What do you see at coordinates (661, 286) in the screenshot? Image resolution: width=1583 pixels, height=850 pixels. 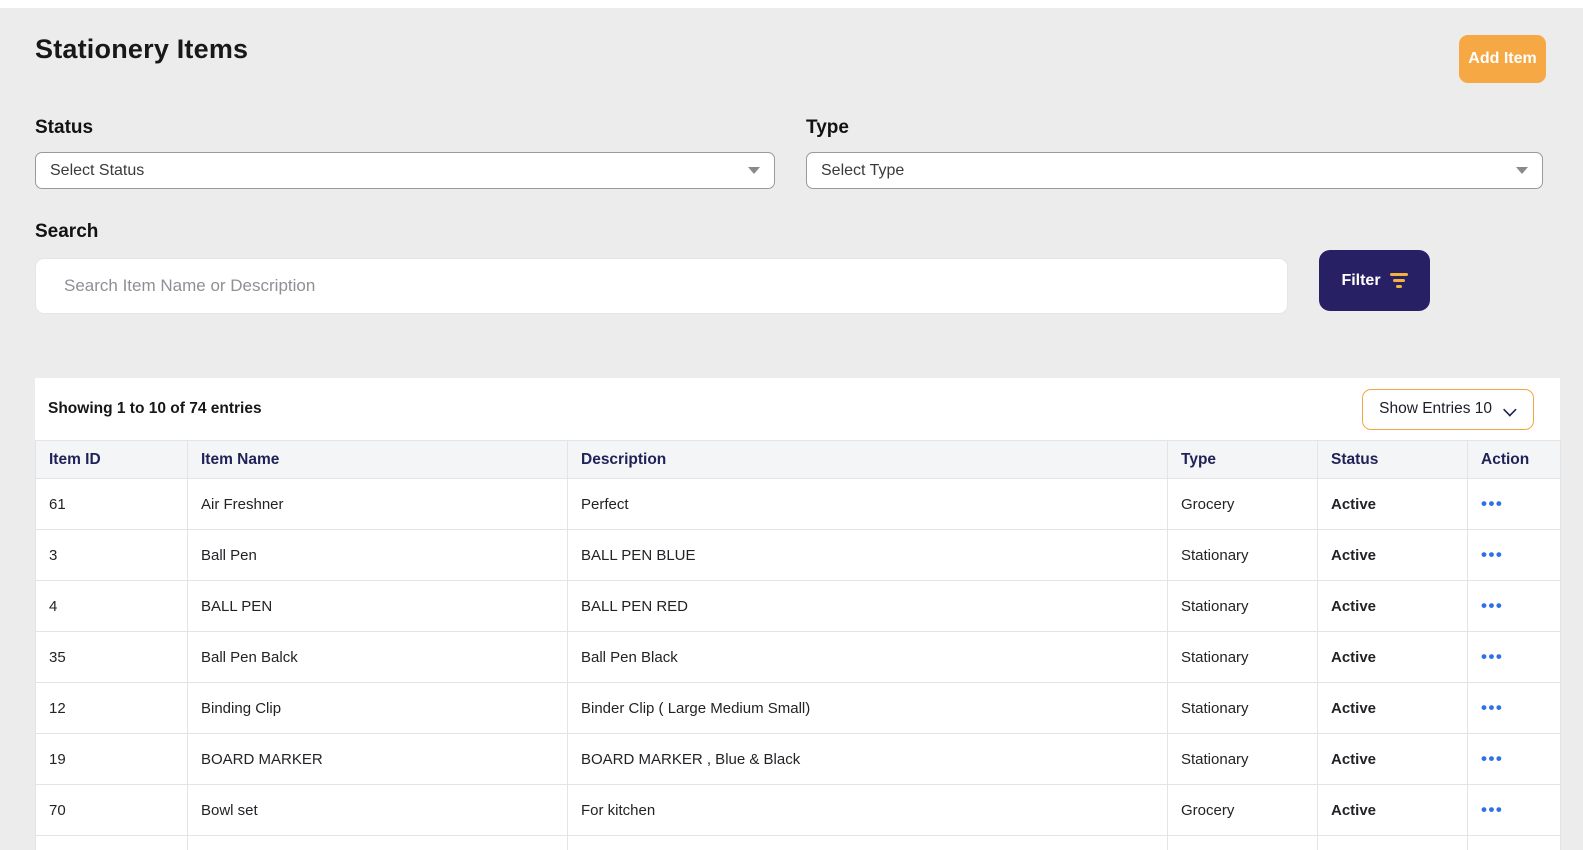 I see `search-input` at bounding box center [661, 286].